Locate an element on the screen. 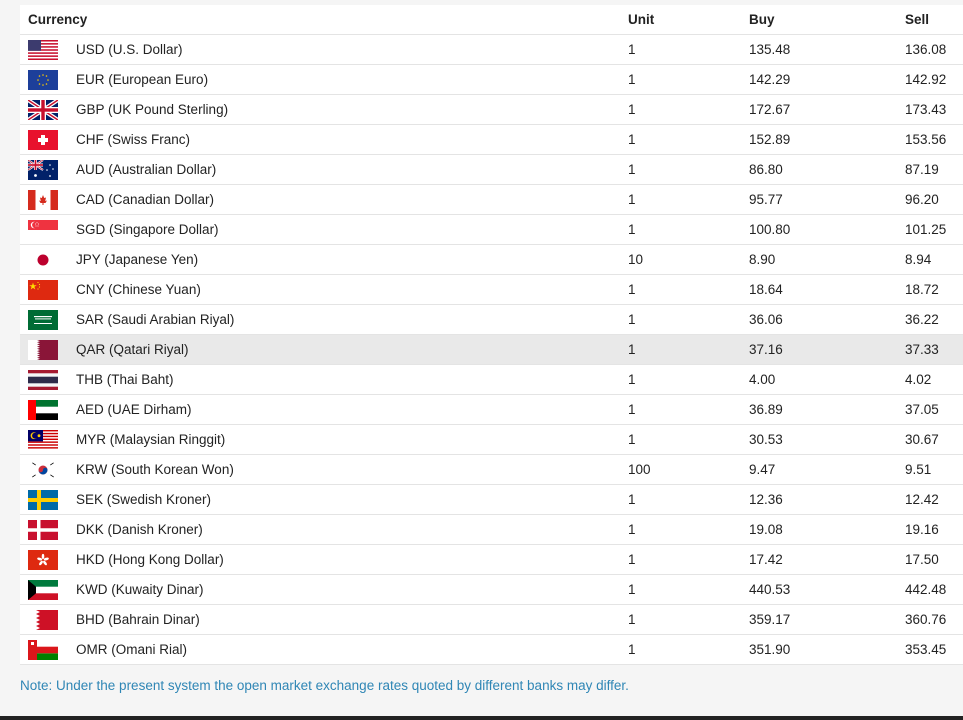 Image resolution: width=963 pixels, height=720 pixels. buy-rate: 12.36 is located at coordinates (819, 499).